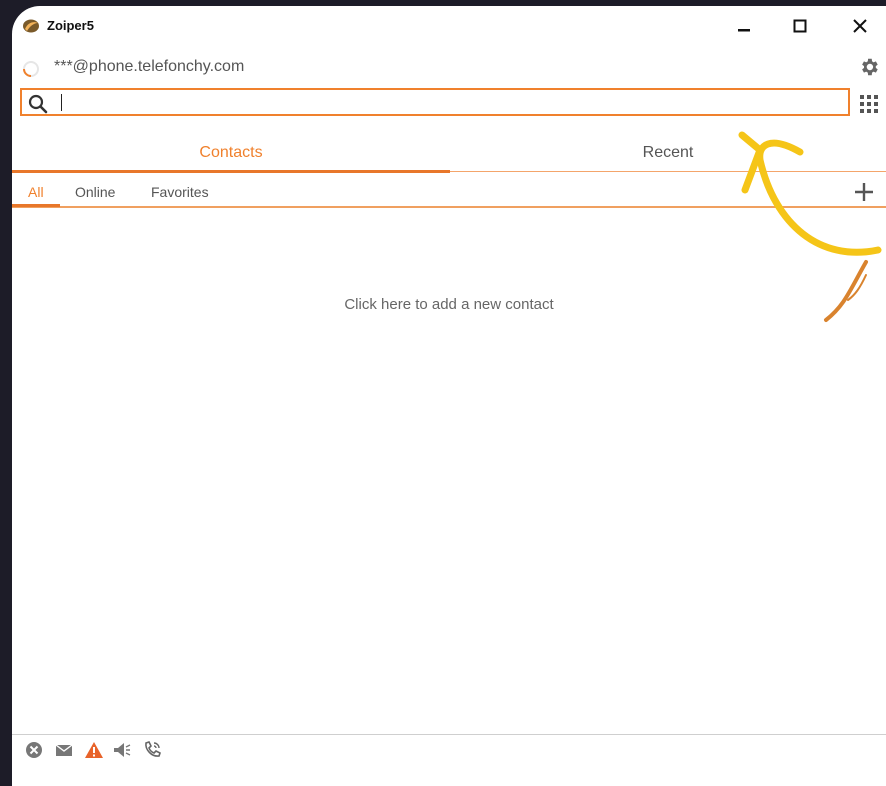 The image size is (886, 786). What do you see at coordinates (94, 750) in the screenshot?
I see `warning-icon` at bounding box center [94, 750].